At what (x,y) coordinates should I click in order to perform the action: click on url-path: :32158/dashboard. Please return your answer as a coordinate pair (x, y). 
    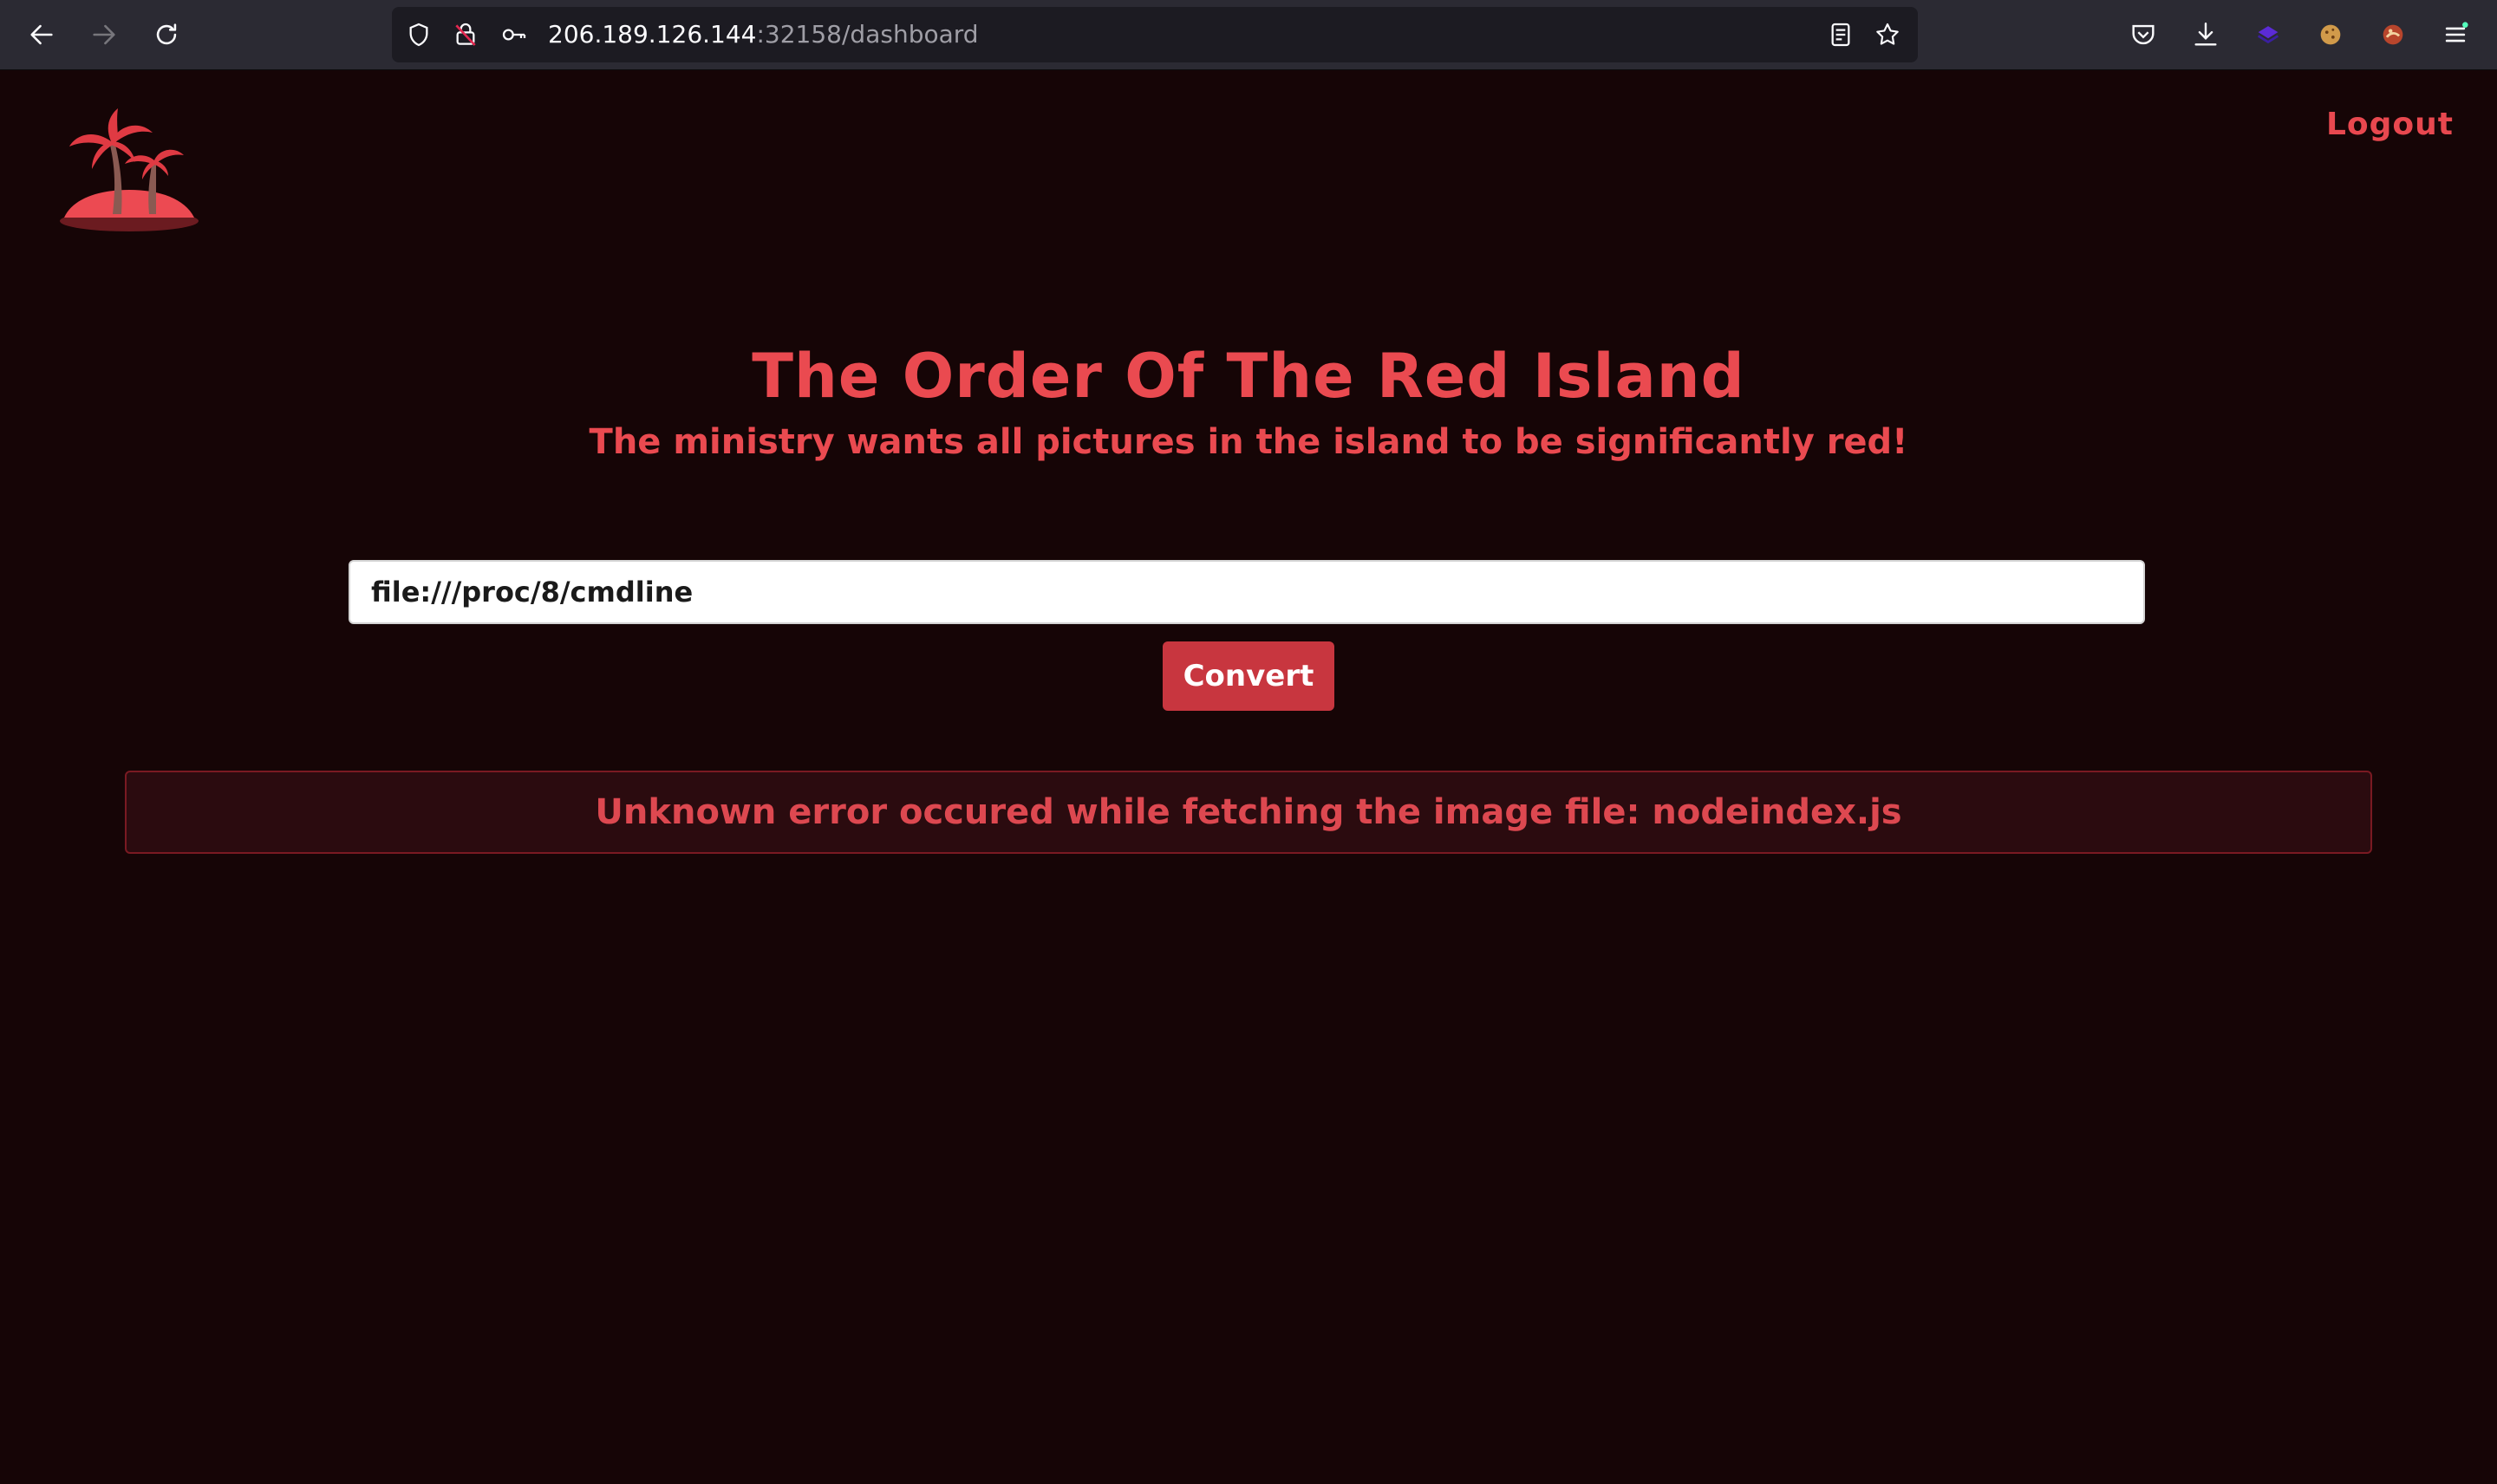
    Looking at the image, I should click on (867, 34).